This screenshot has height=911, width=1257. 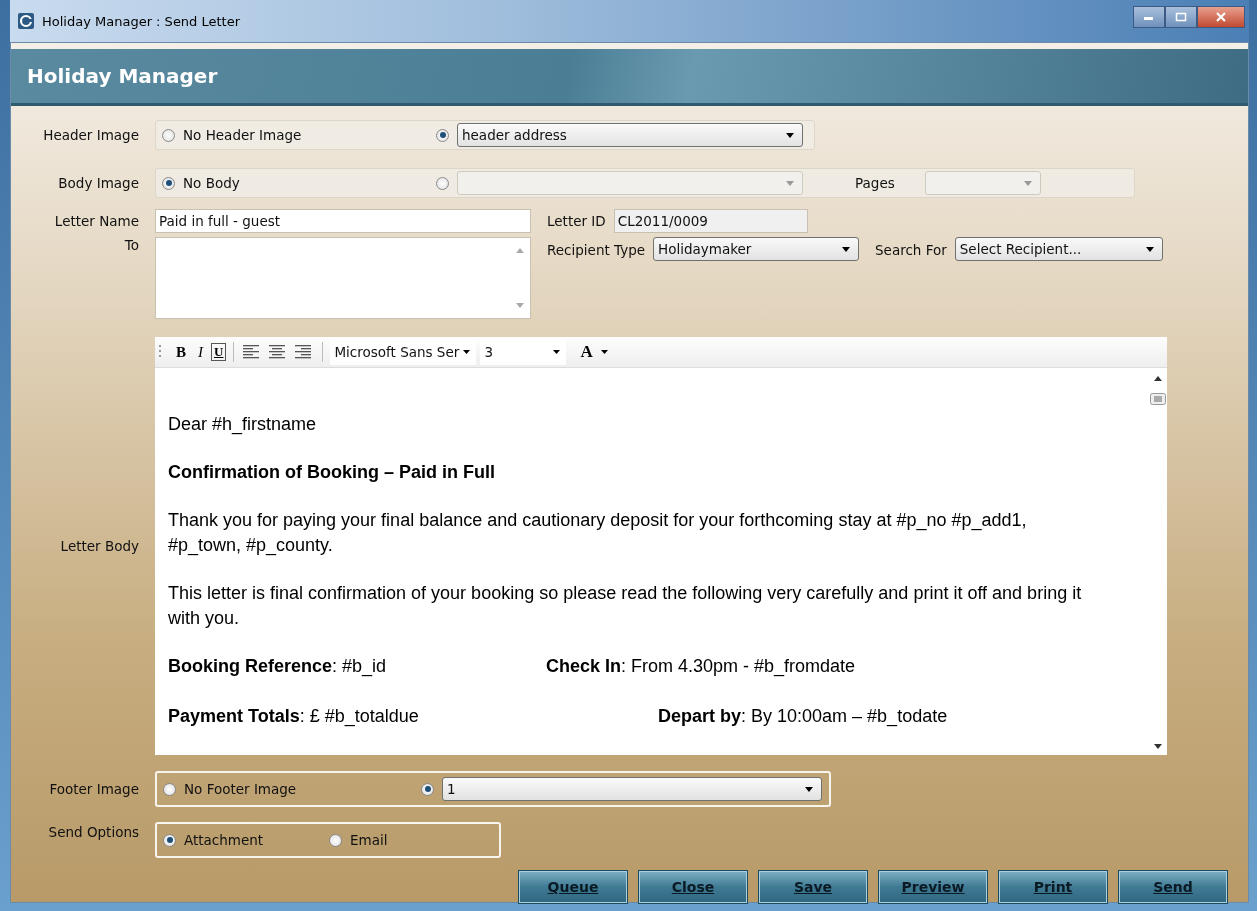 What do you see at coordinates (586, 352) in the screenshot?
I see `font-color-button: A` at bounding box center [586, 352].